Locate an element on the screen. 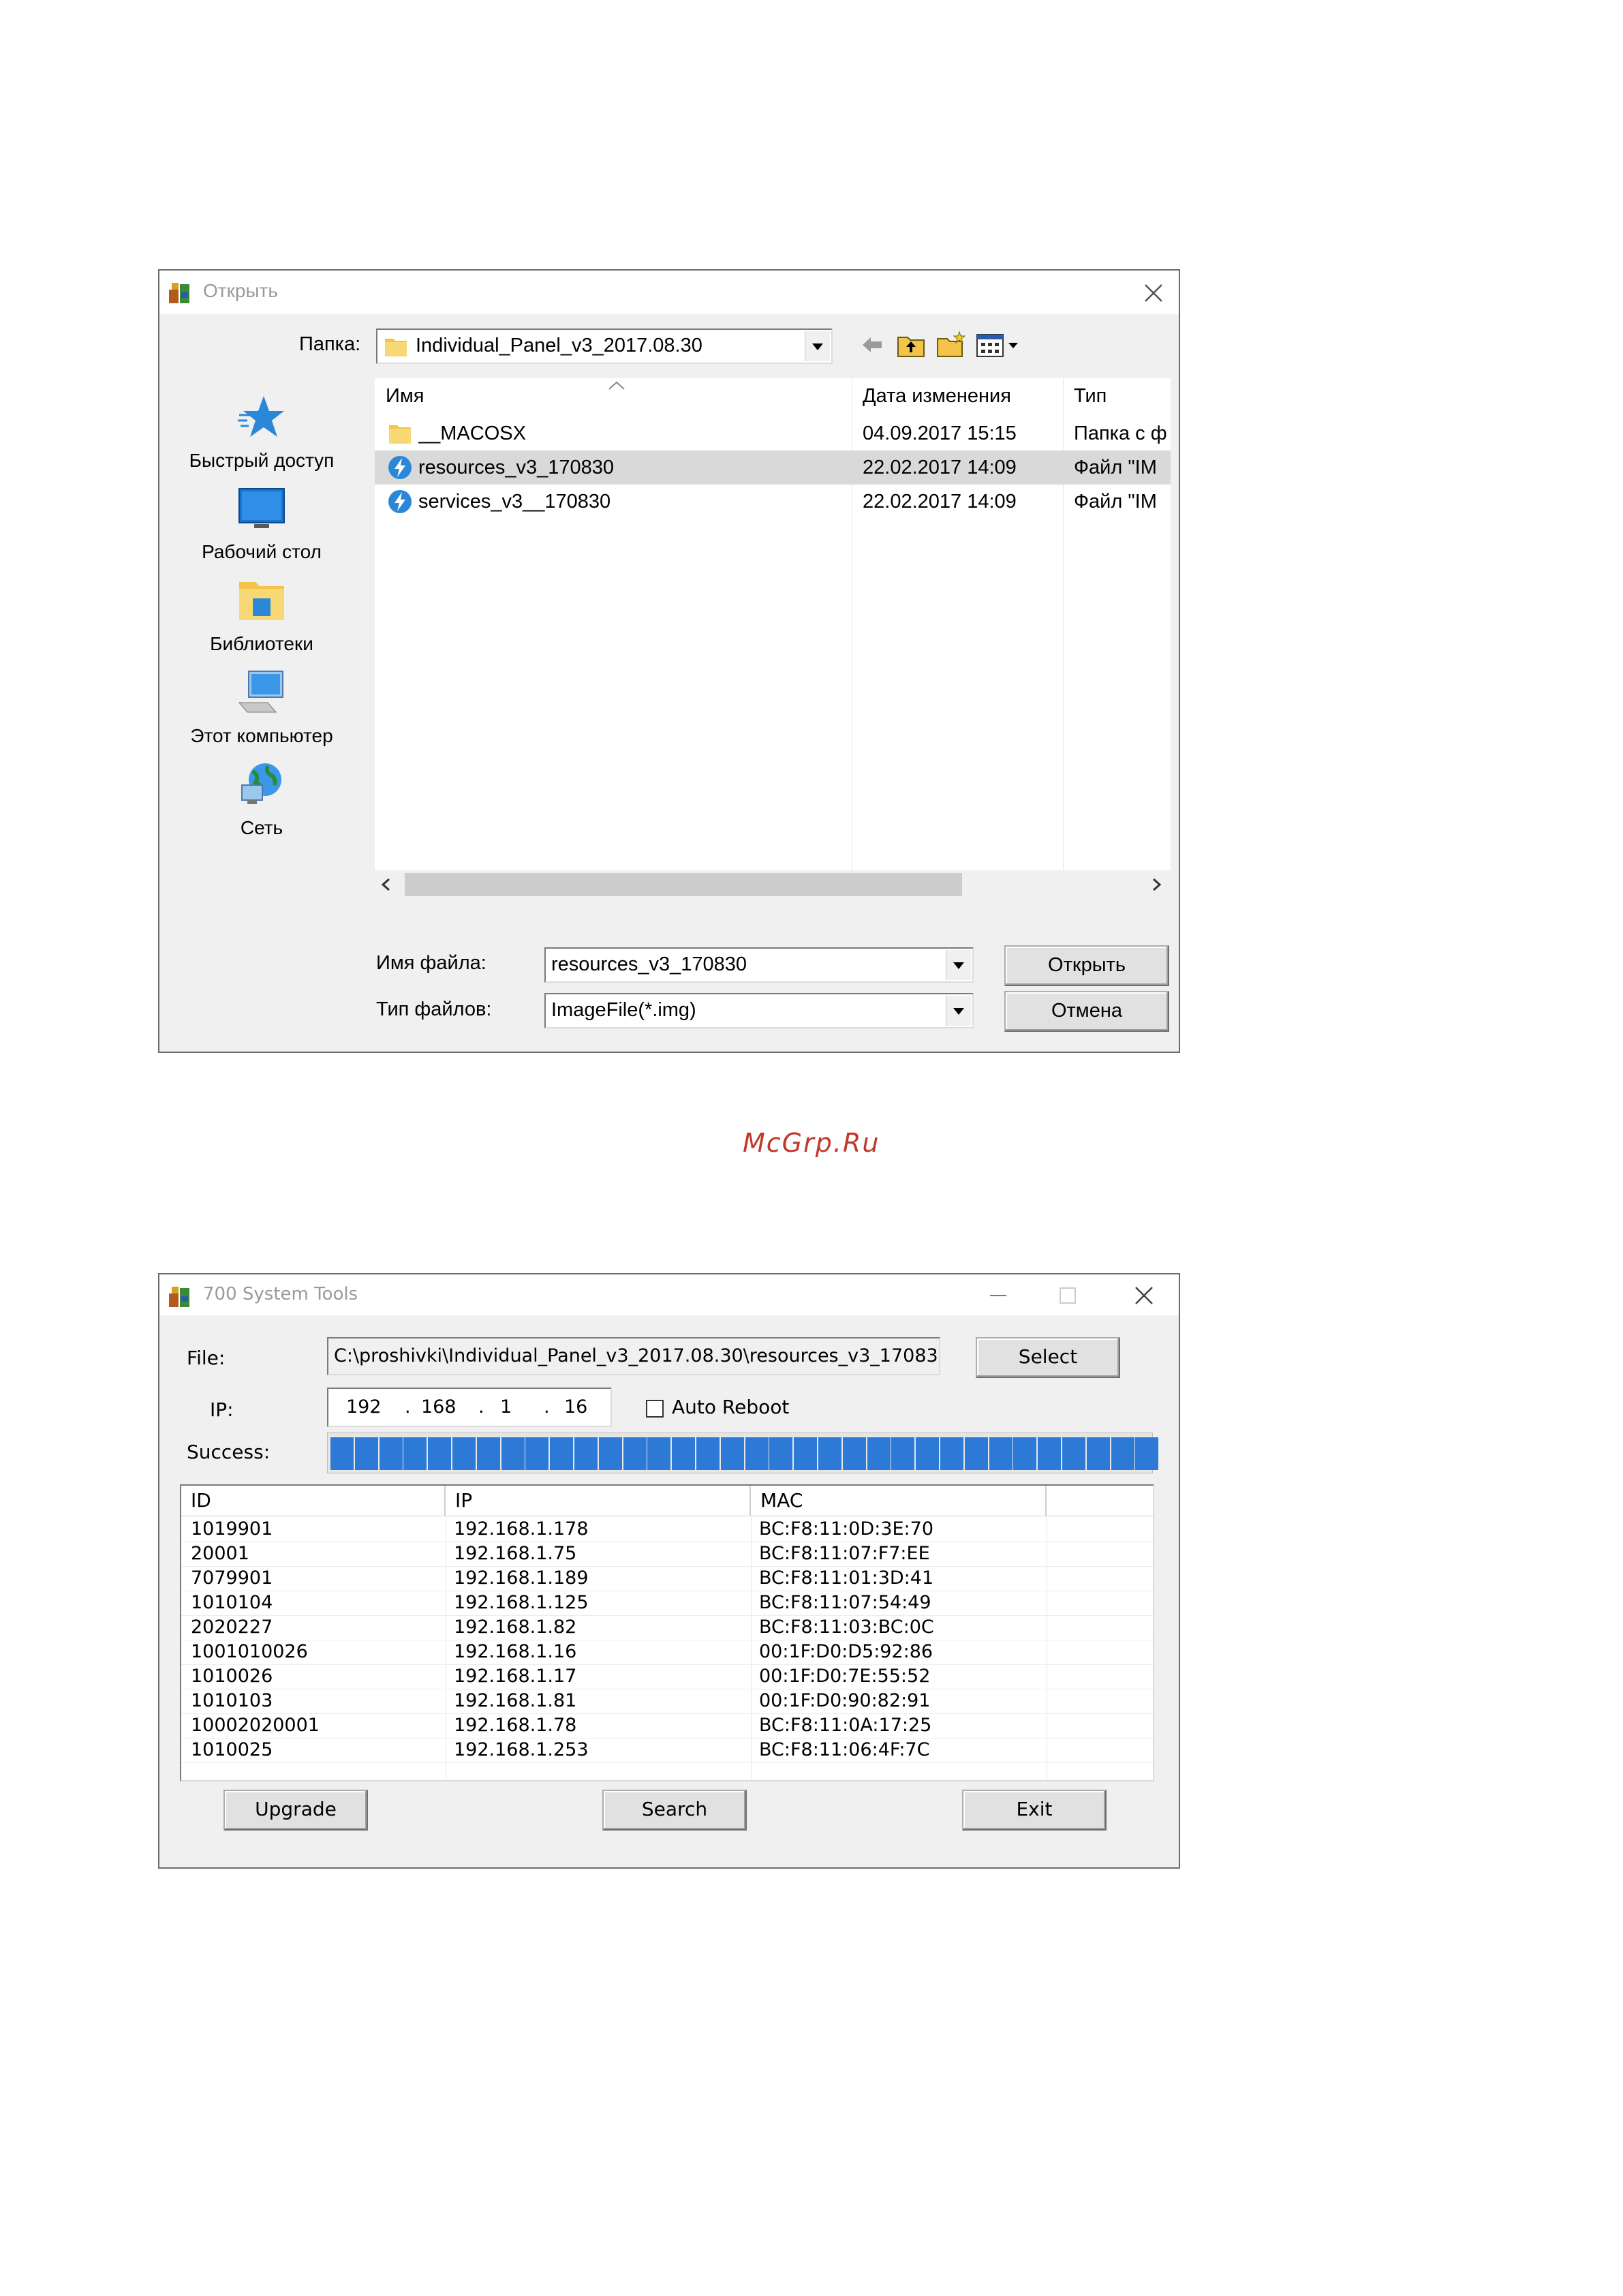 The width and height of the screenshot is (1623, 2296). cell-ip: 192.168.1.81 is located at coordinates (515, 1701).